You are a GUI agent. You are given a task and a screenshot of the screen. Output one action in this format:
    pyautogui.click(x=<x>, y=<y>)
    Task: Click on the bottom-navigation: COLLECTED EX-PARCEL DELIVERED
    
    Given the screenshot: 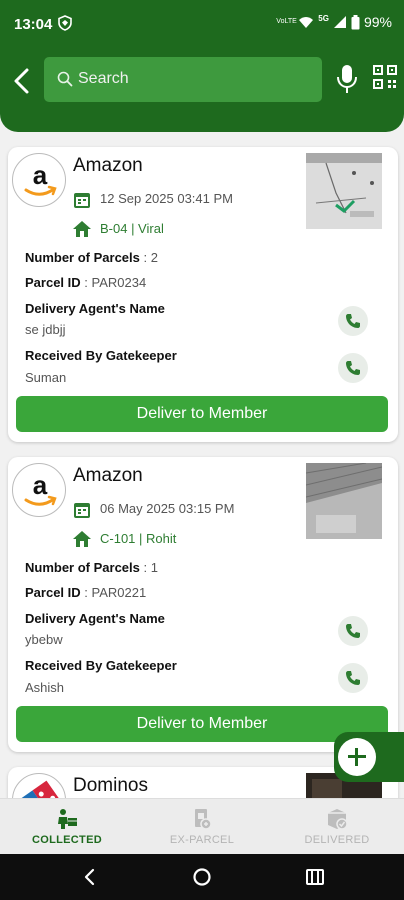 What is the action you would take?
    pyautogui.click(x=202, y=826)
    